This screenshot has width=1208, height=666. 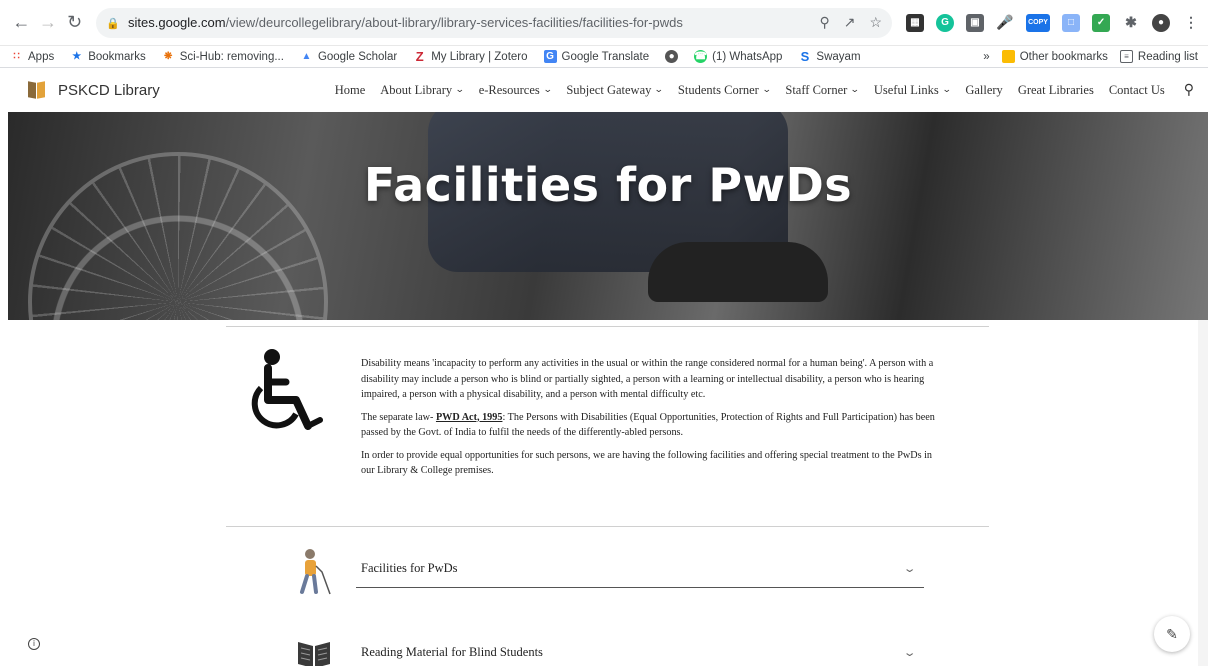 I want to click on site-title: PSKCD Library, so click(x=109, y=90).